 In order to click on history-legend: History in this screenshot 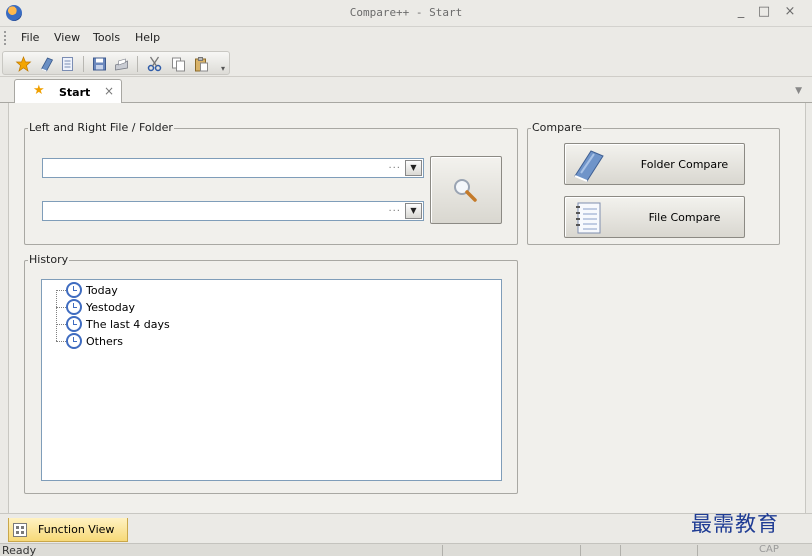, I will do `click(49, 259)`.